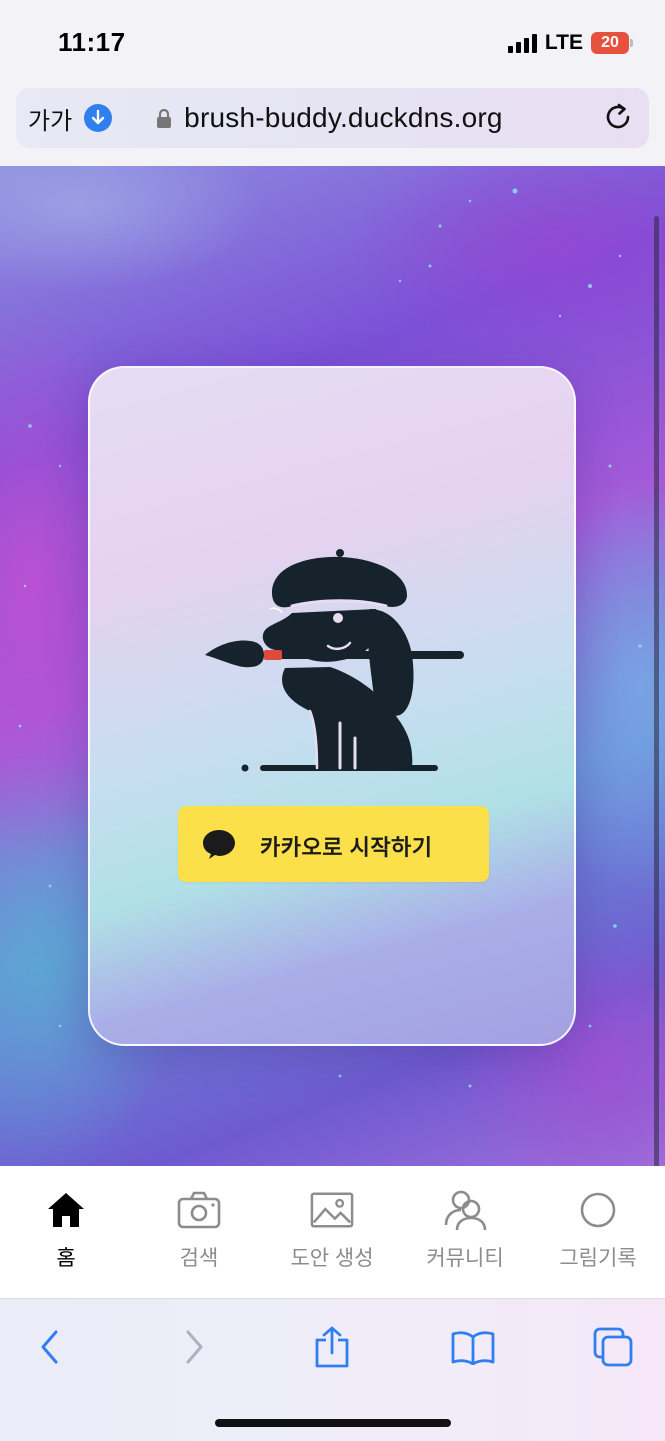 The image size is (665, 1441). I want to click on share-icon, so click(332, 1347).